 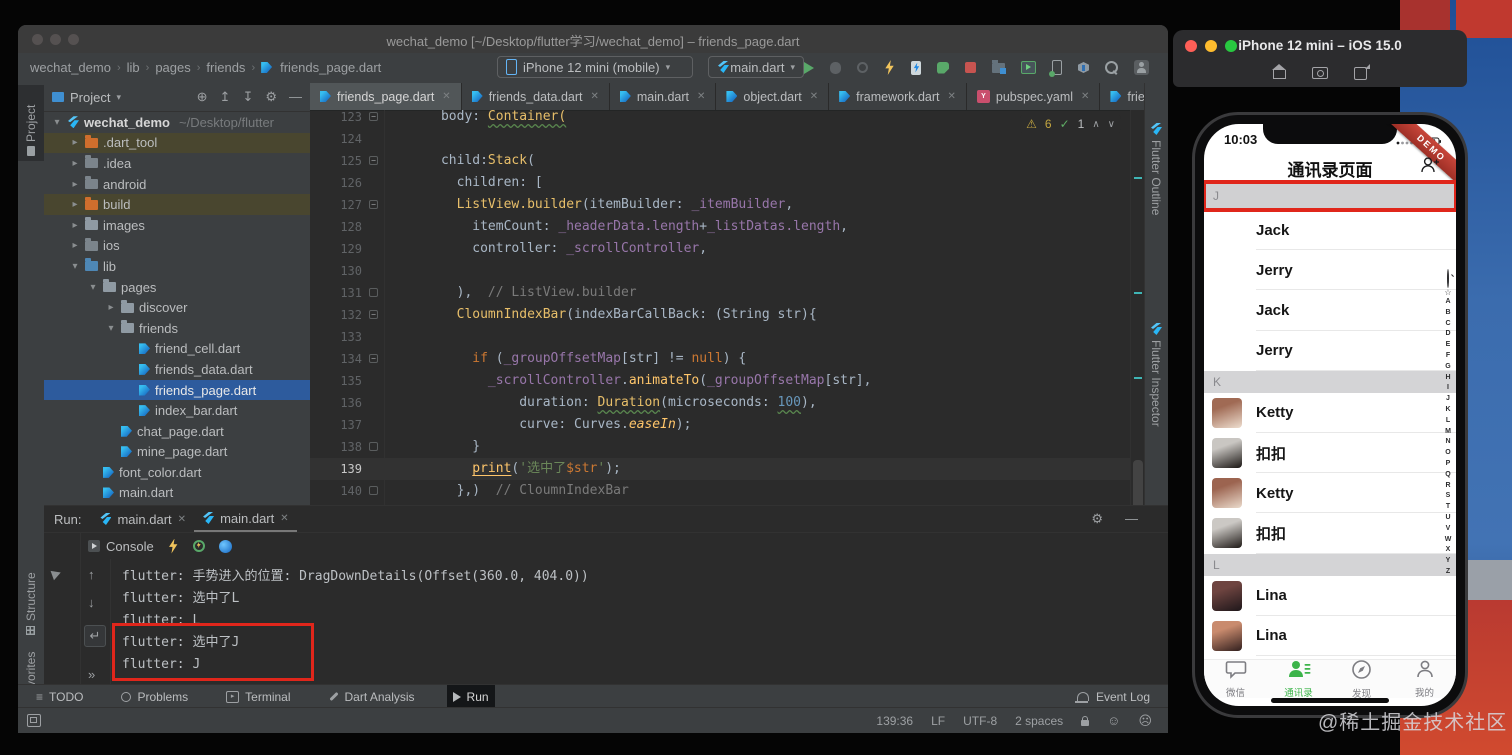 I want to click on code-line-131: 131 ), // ListView.builder, so click(x=720, y=293).